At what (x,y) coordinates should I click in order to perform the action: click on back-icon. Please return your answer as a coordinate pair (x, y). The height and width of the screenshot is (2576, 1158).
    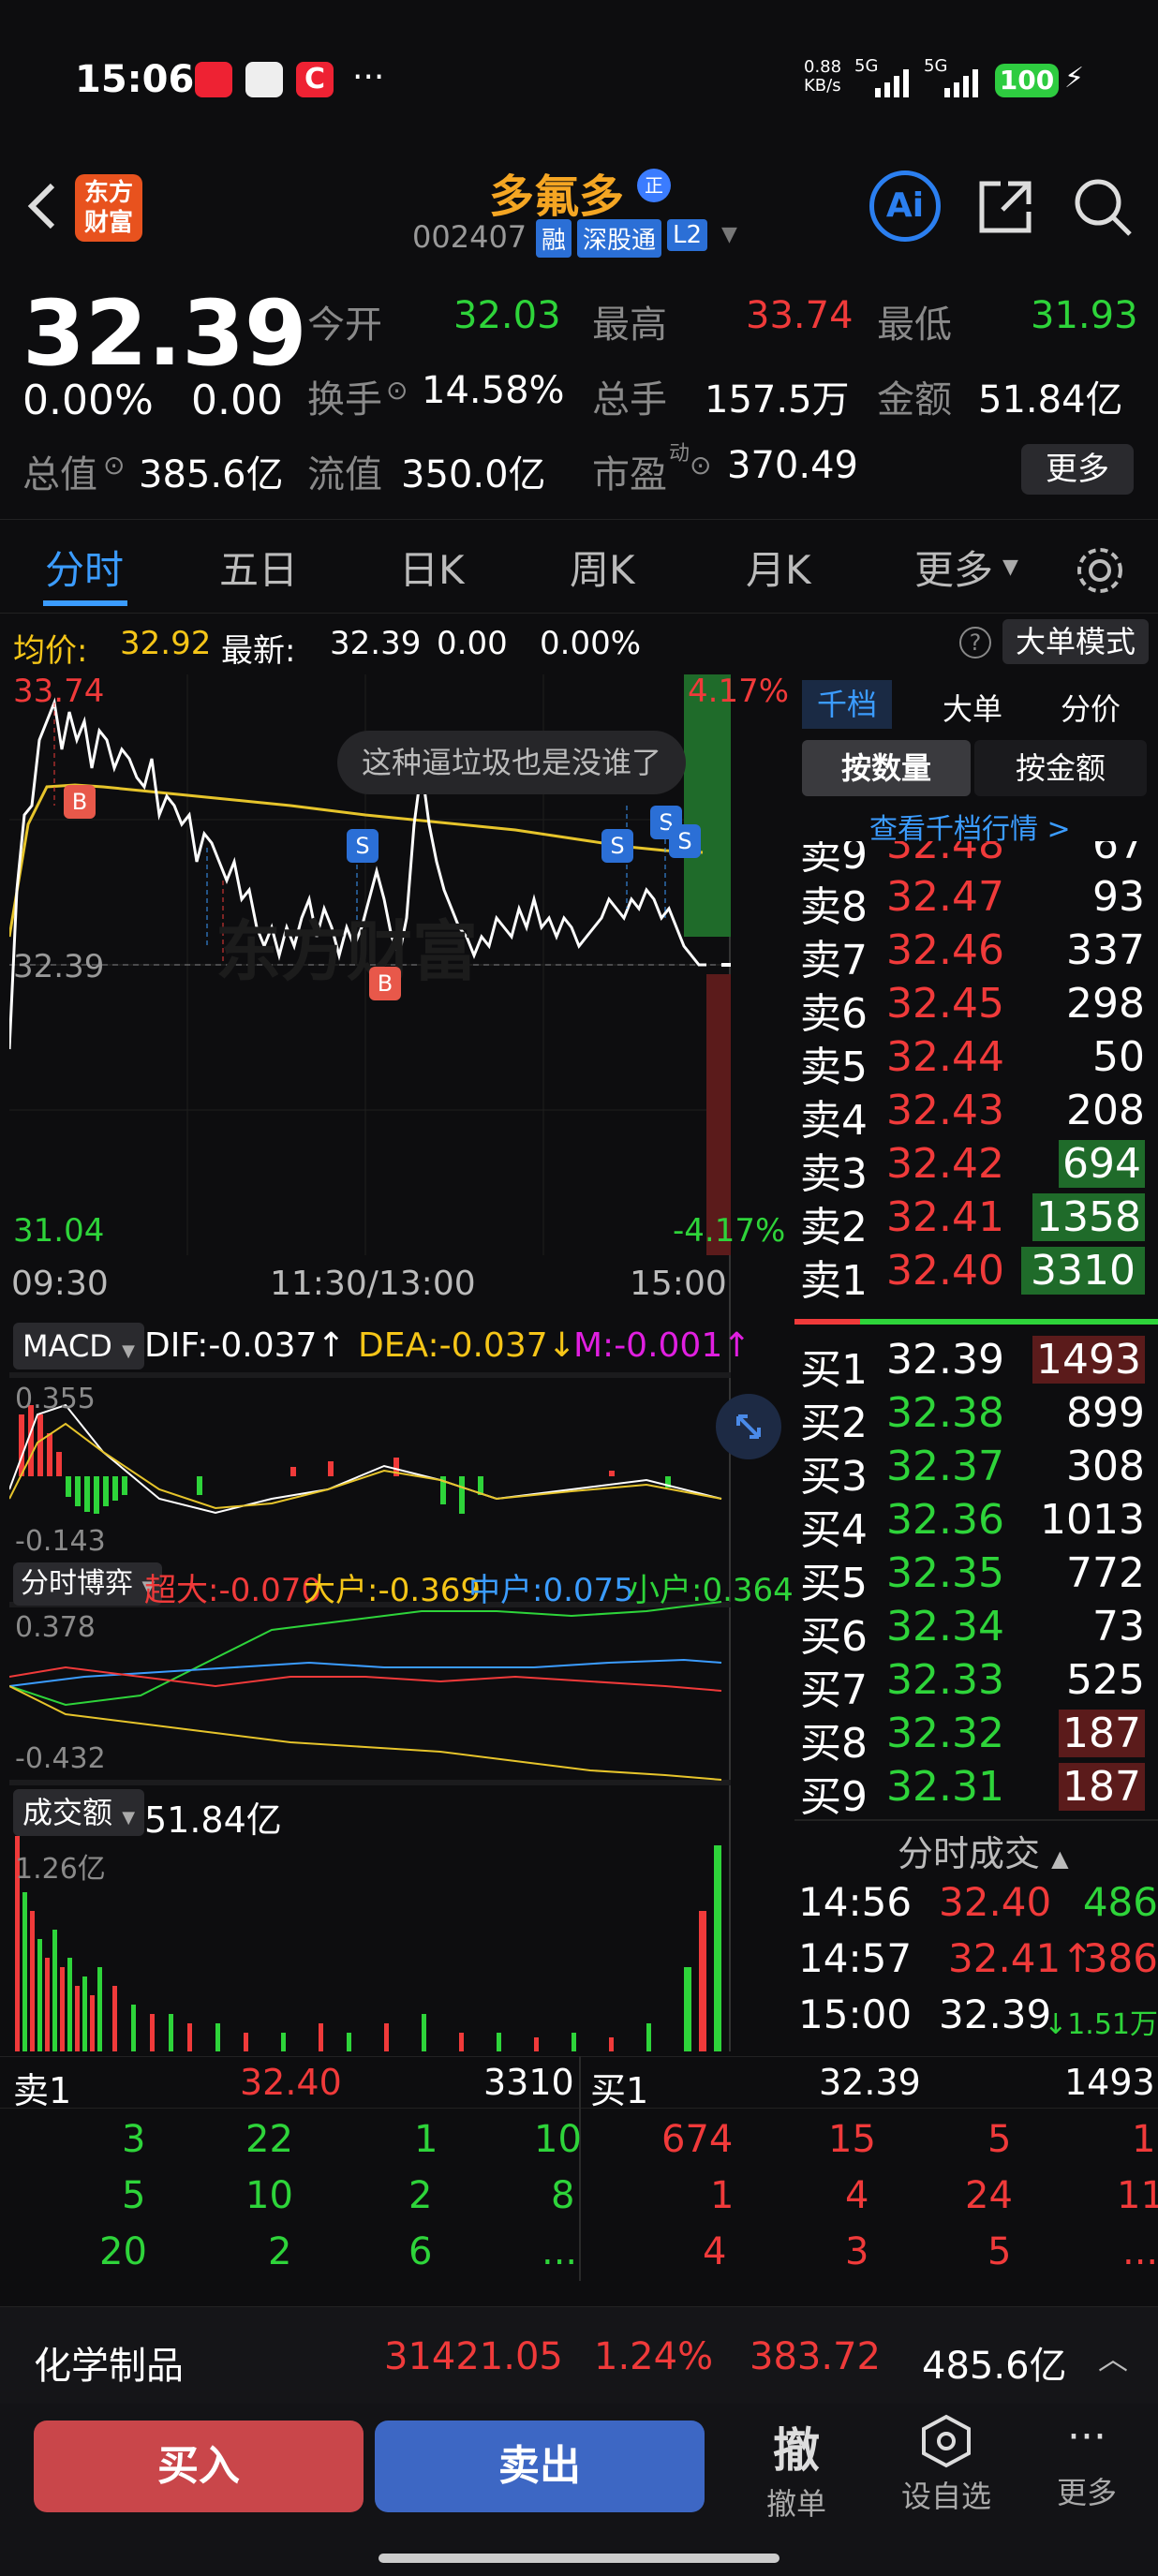
    Looking at the image, I should click on (42, 206).